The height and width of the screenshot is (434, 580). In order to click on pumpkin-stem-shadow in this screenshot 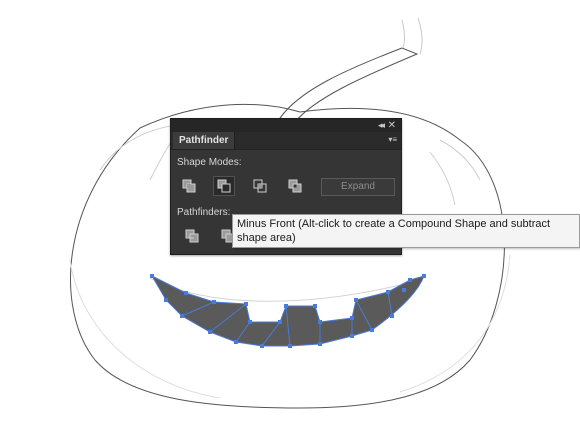, I will do `click(412, 36)`.